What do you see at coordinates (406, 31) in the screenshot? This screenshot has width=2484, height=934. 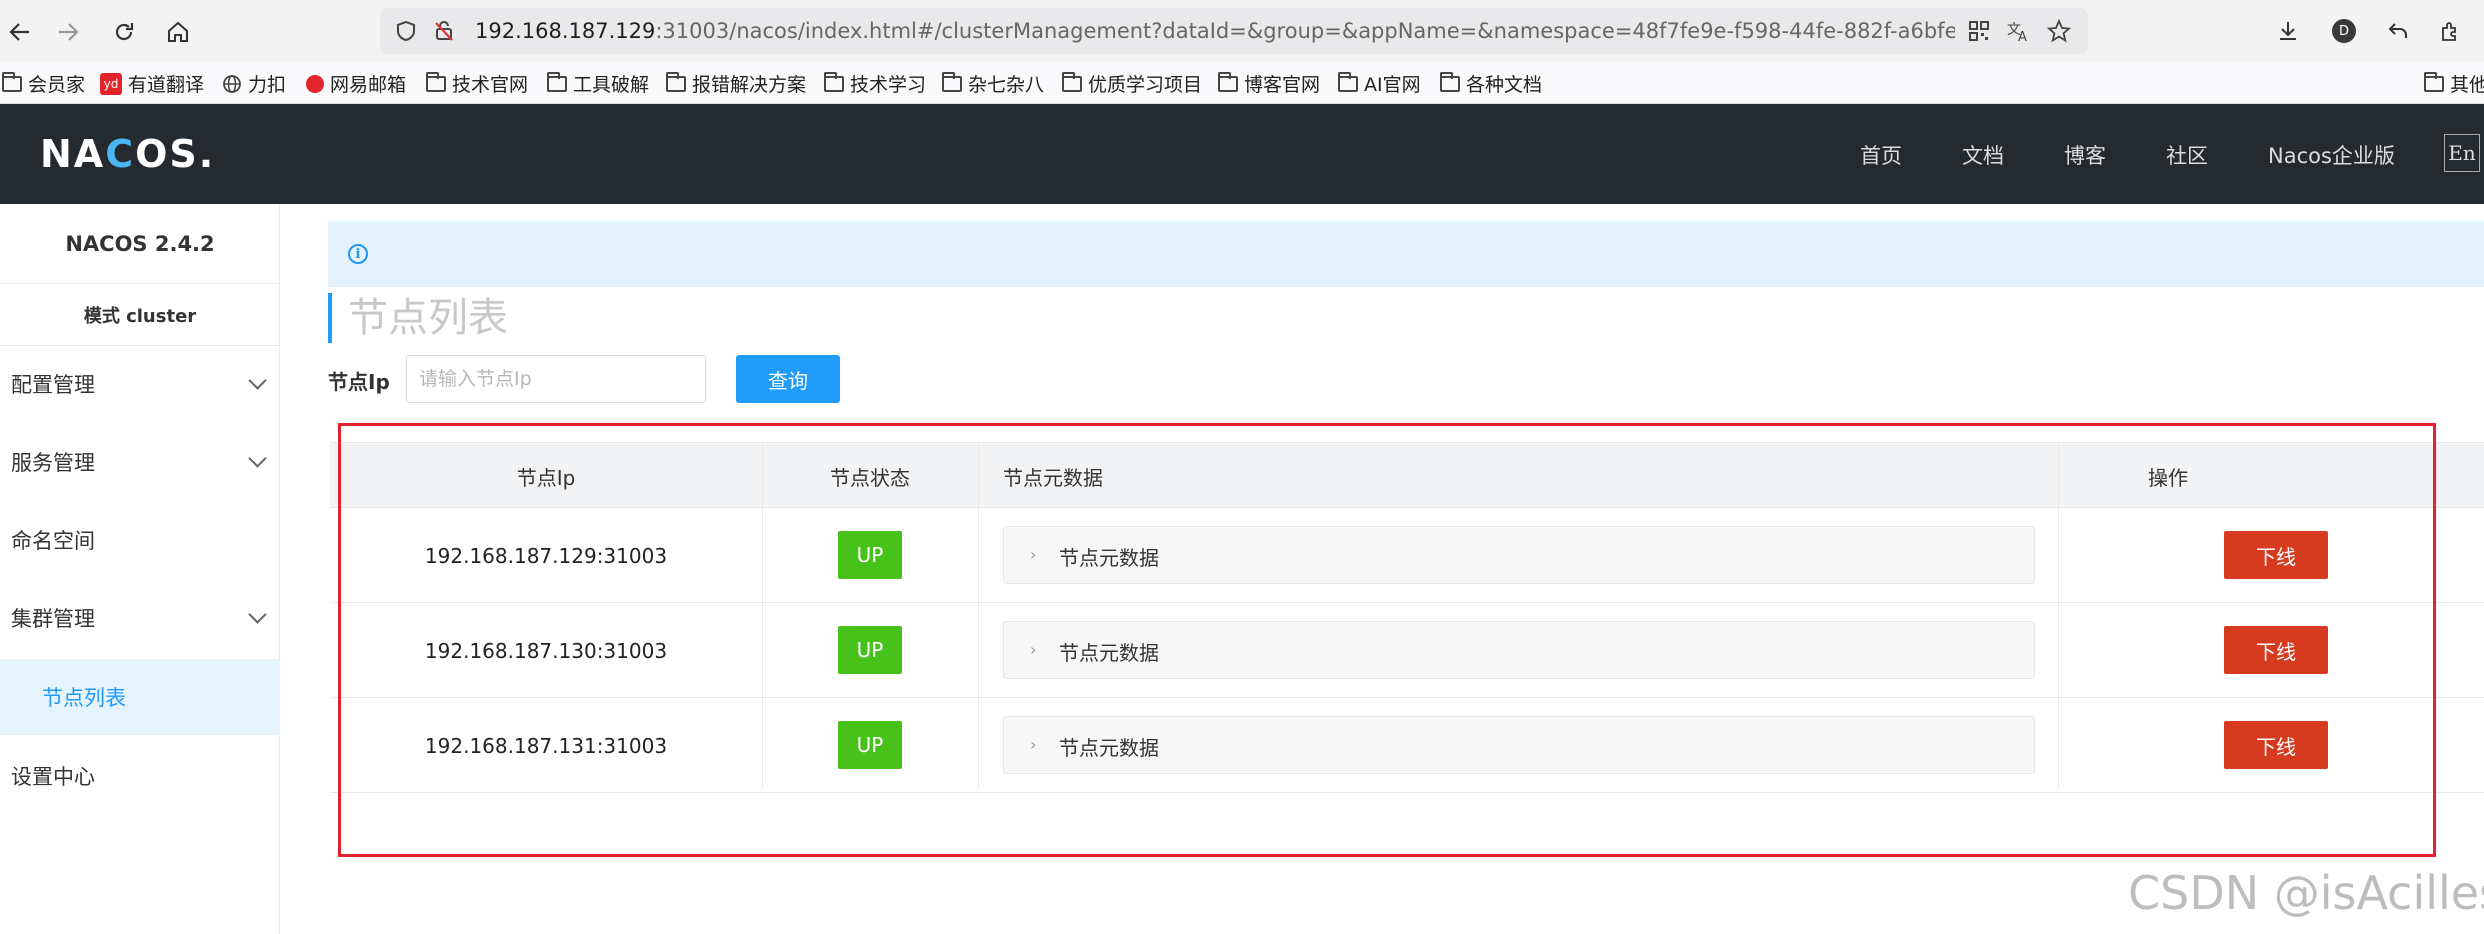 I see `shield-icon` at bounding box center [406, 31].